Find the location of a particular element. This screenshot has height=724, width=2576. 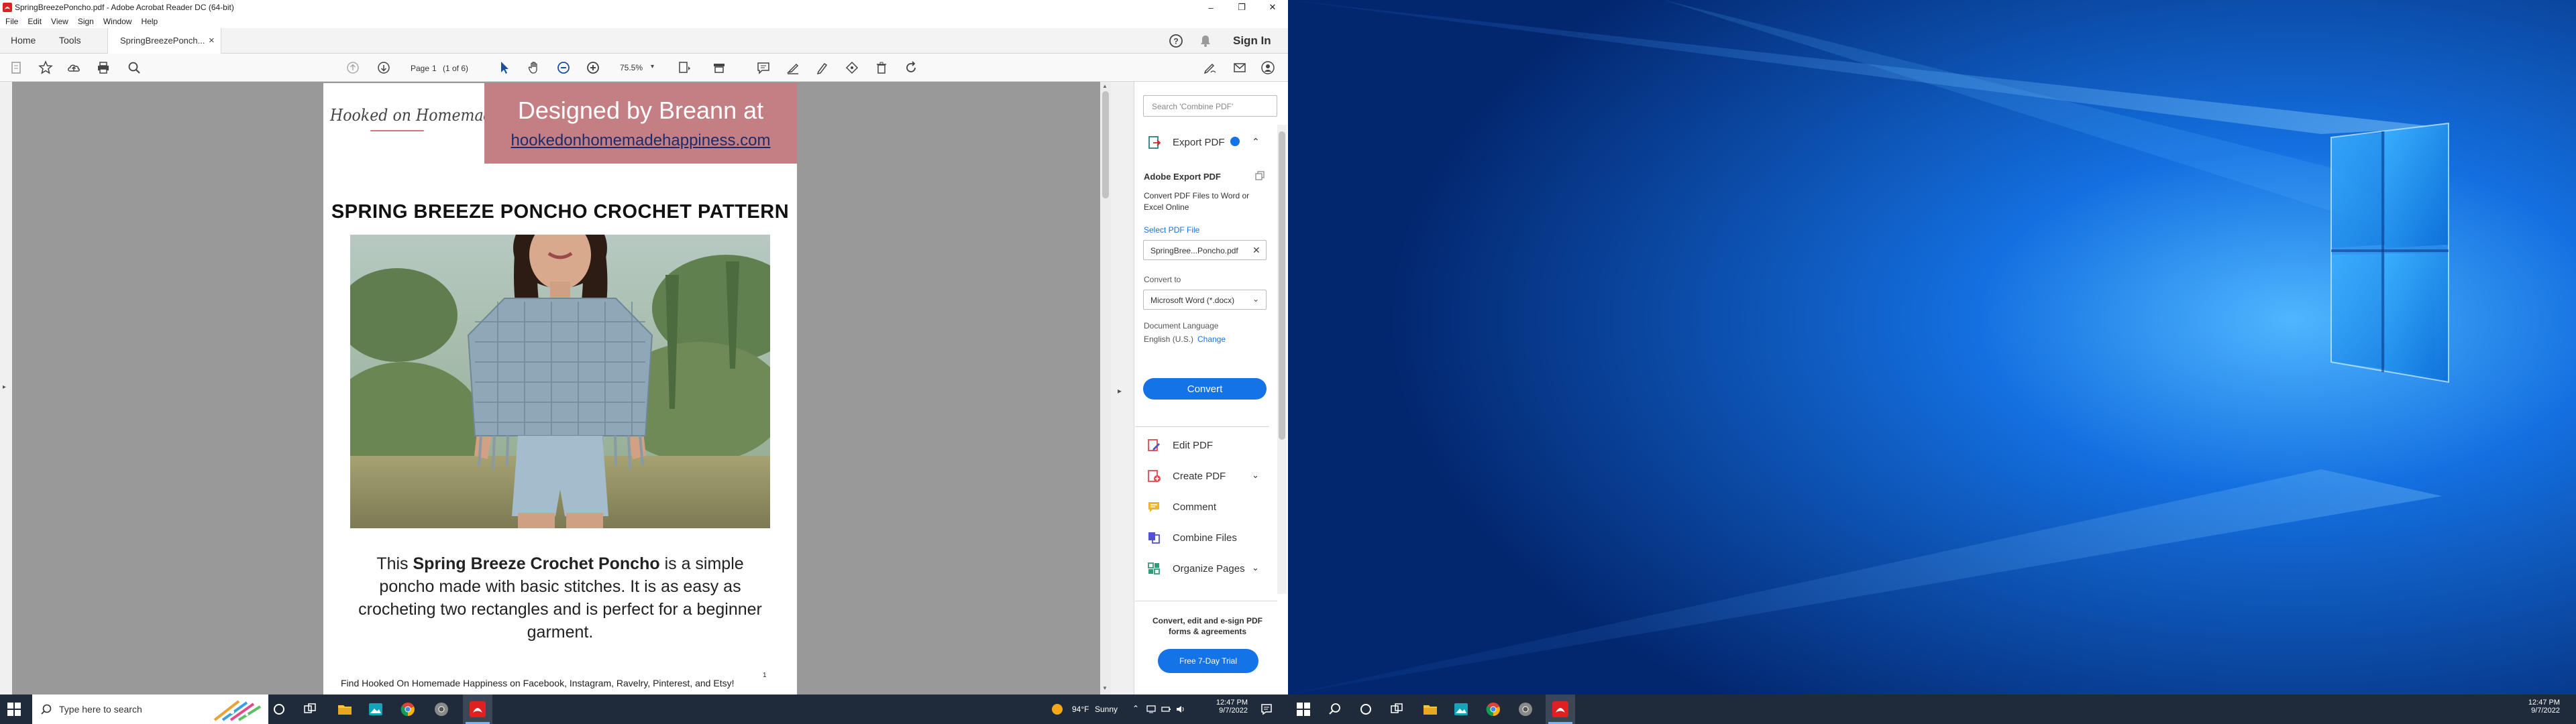

account-icon is located at coordinates (1268, 68).